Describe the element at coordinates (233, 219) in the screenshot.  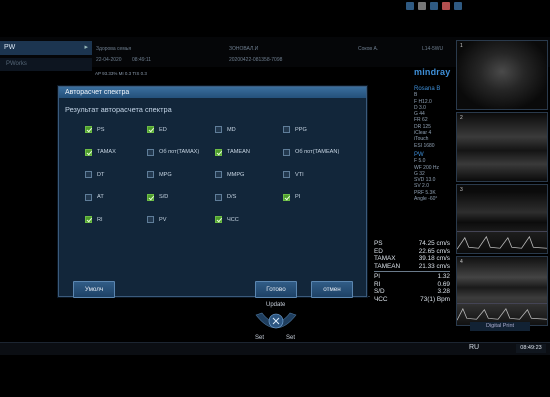
I see `checkbox-label: ЧСС` at that location.